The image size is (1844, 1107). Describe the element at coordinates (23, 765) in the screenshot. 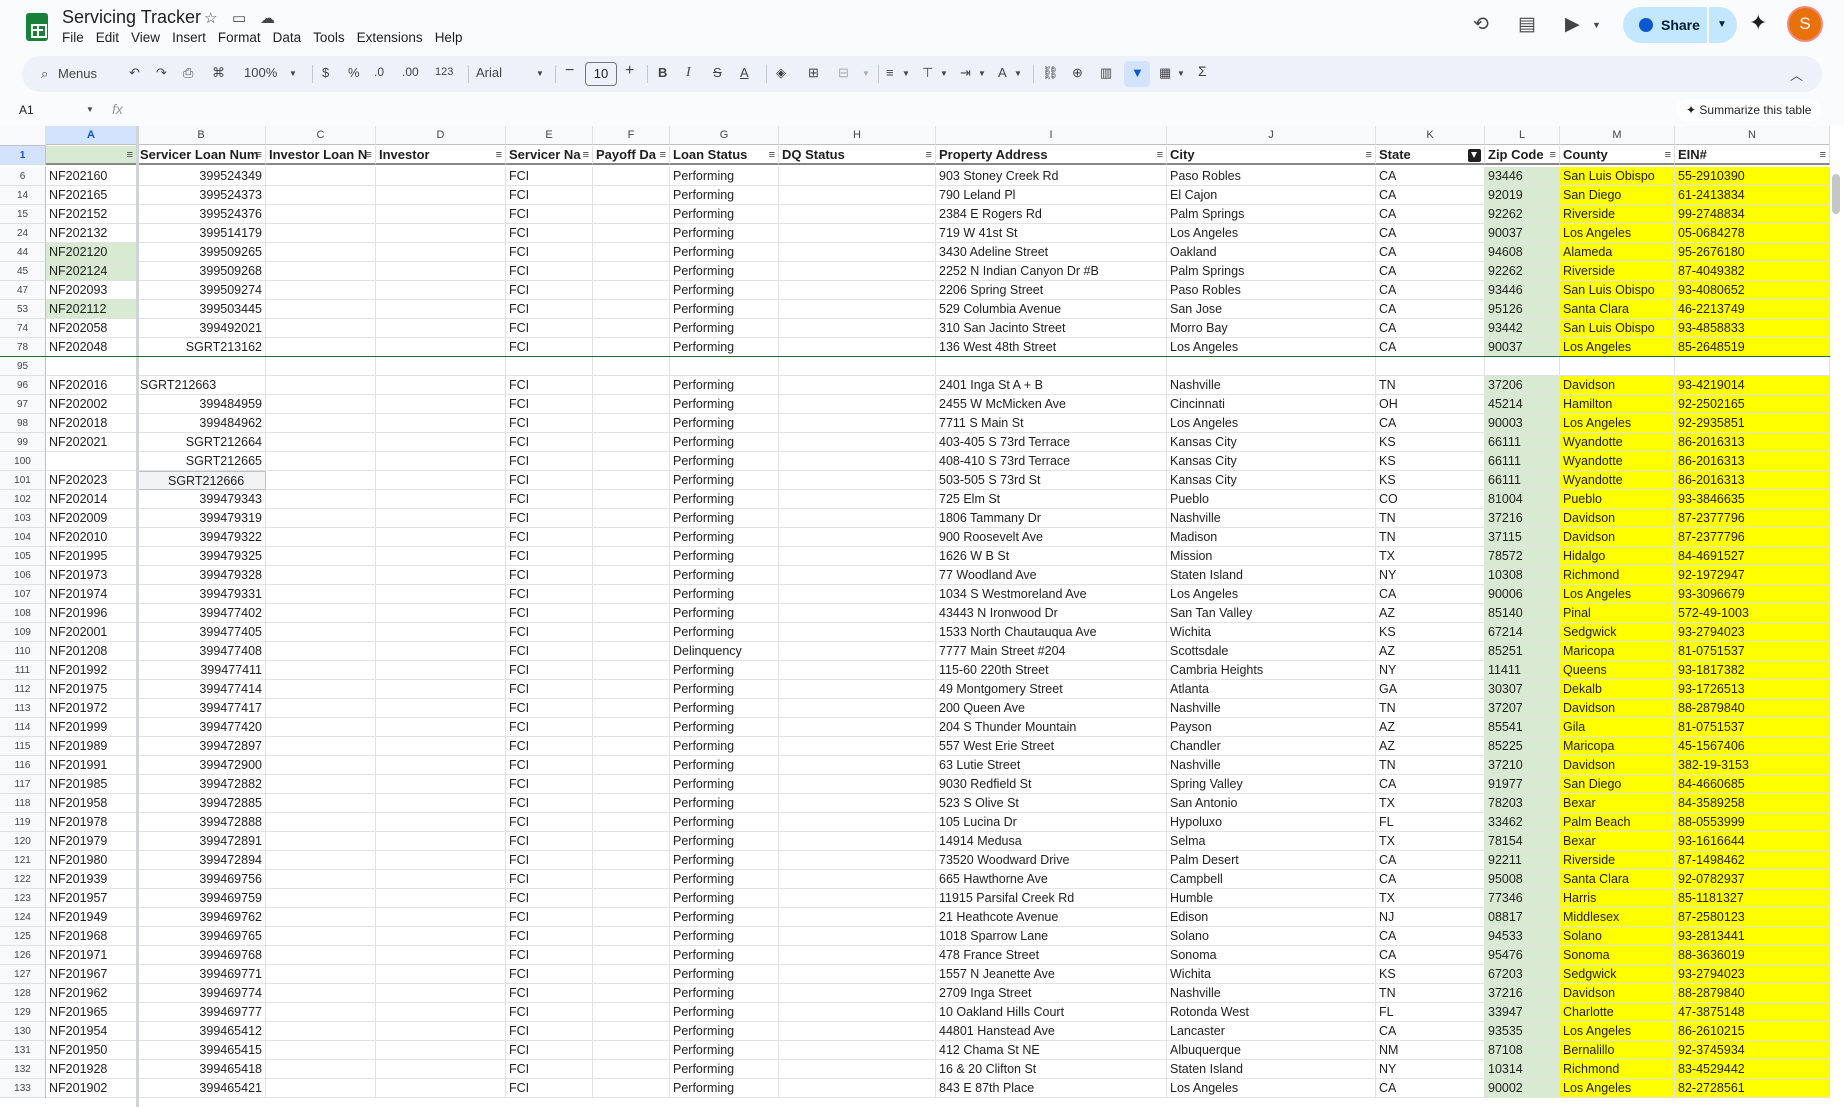

I see `row-header: 116` at that location.